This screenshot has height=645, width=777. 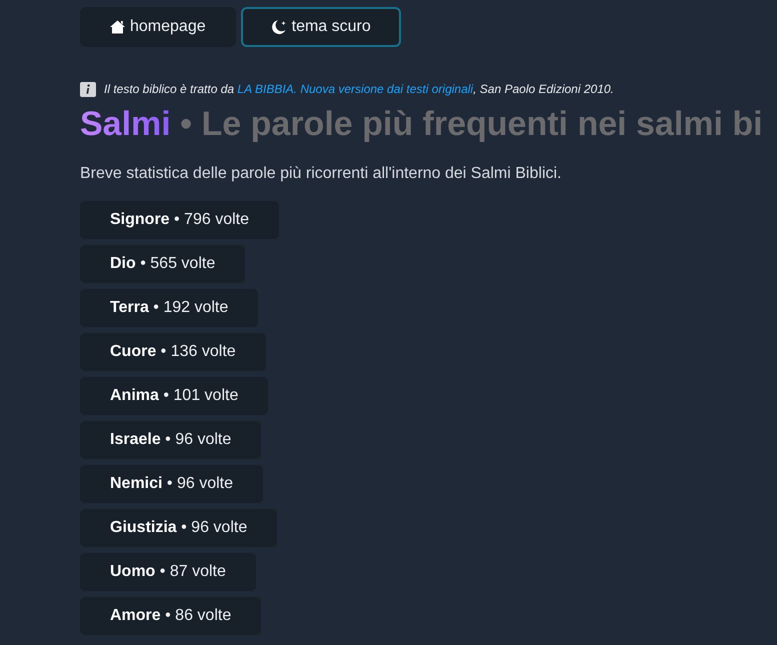 What do you see at coordinates (168, 572) in the screenshot?
I see `word-count-tag: Uomo • 87 volte` at bounding box center [168, 572].